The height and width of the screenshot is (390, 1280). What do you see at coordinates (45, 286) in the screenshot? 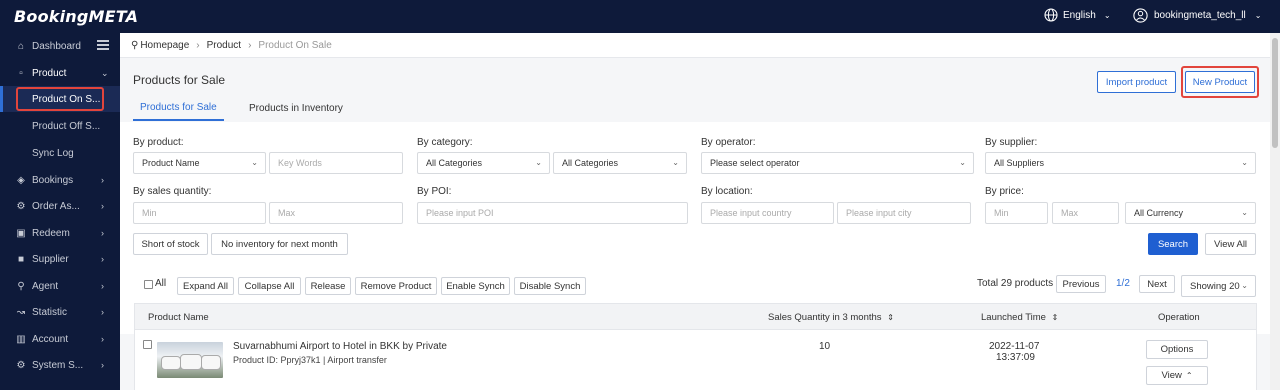
I see `sidebar-item-label: Agent` at bounding box center [45, 286].